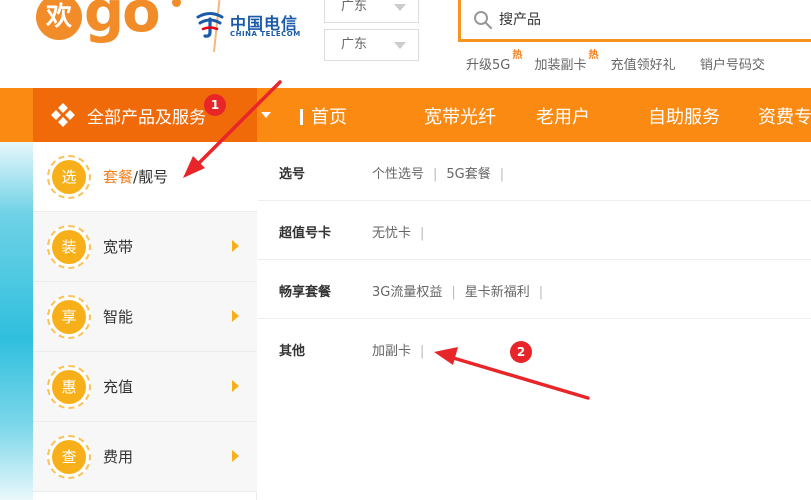 The image size is (811, 500). I want to click on nav-item-home: 首页, so click(323, 116).